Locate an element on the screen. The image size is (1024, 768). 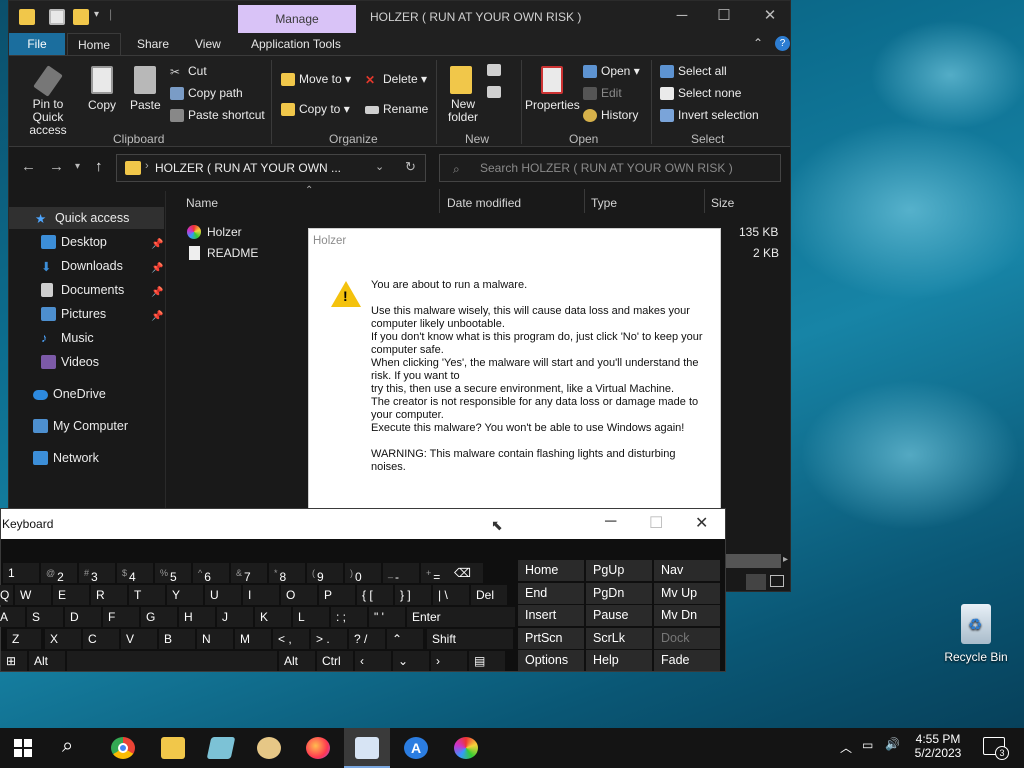
copy-path-button: Copy path is located at coordinates (206, 93).